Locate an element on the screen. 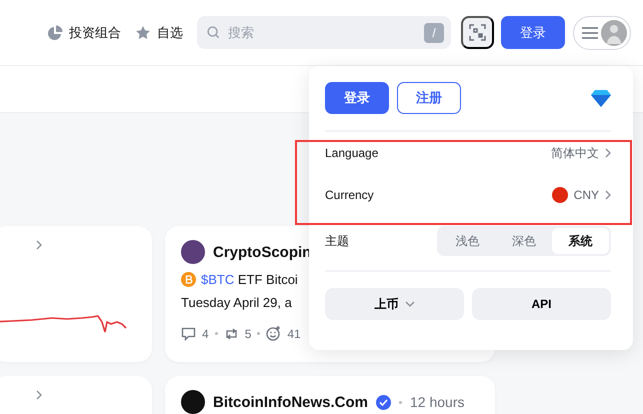 The height and width of the screenshot is (414, 643). comment-icon is located at coordinates (188, 333).